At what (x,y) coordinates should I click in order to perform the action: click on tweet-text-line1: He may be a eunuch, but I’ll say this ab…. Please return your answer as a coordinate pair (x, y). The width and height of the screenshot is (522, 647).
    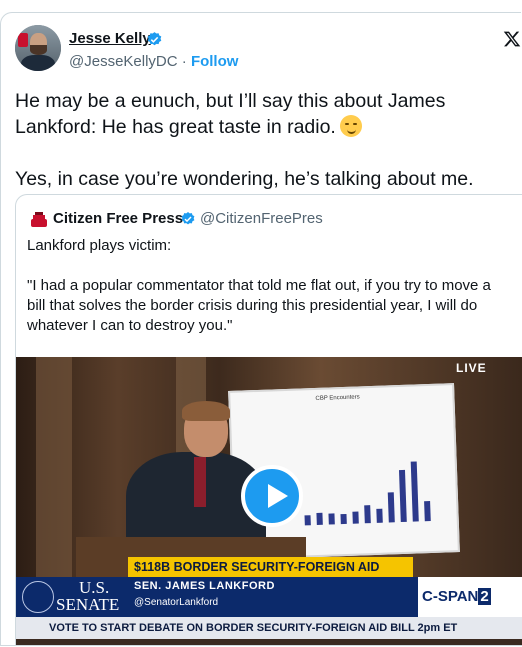
    Looking at the image, I should click on (230, 114).